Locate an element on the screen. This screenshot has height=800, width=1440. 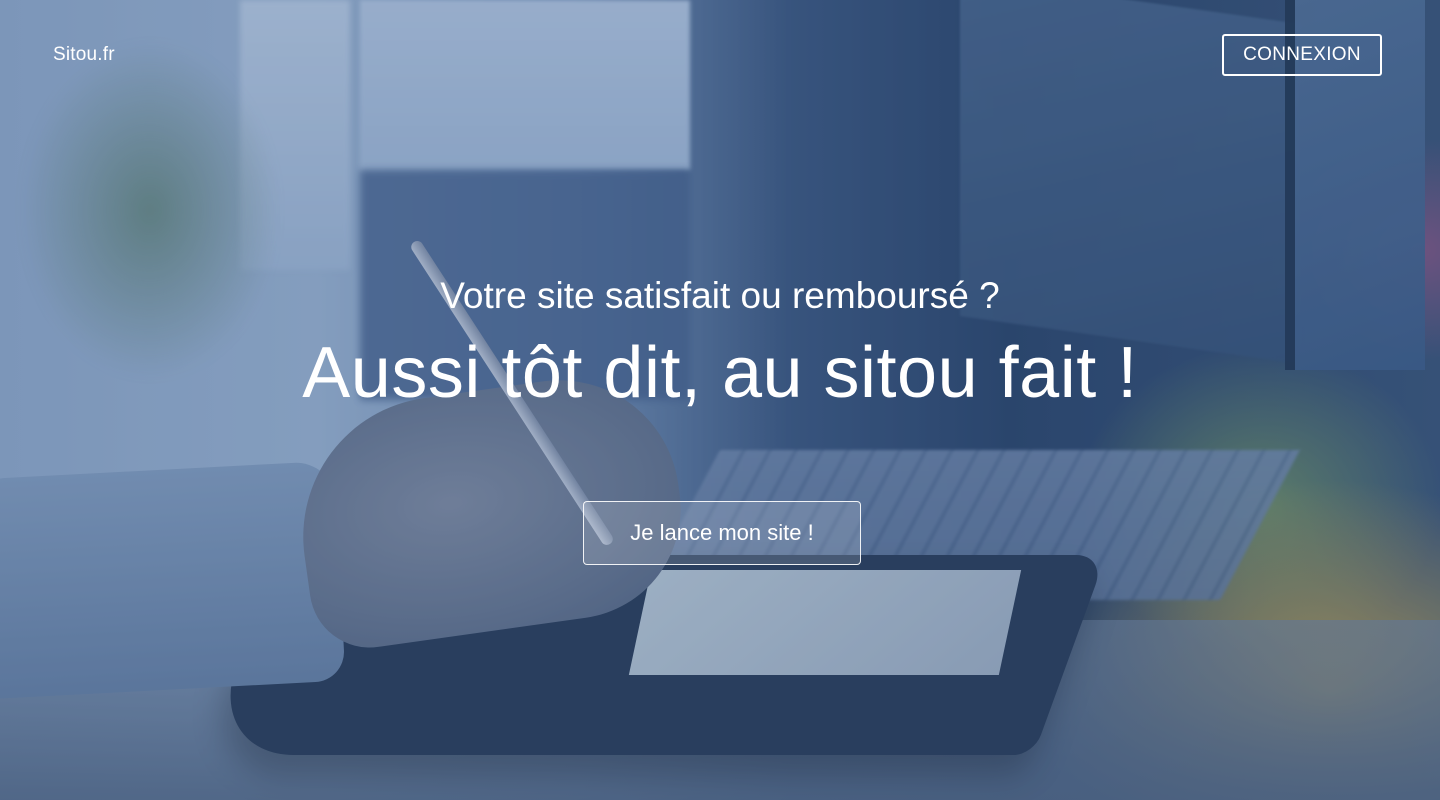
headline-emphasis: sitou is located at coordinates (901, 373).